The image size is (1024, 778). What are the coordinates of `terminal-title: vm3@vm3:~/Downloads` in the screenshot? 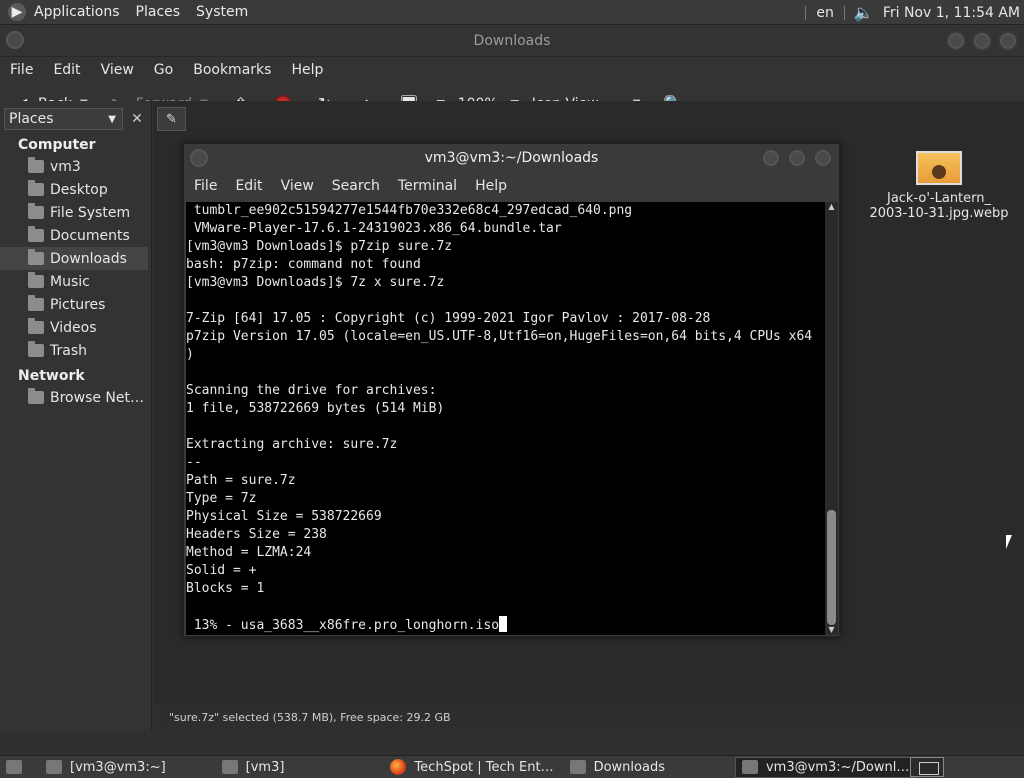 It's located at (511, 158).